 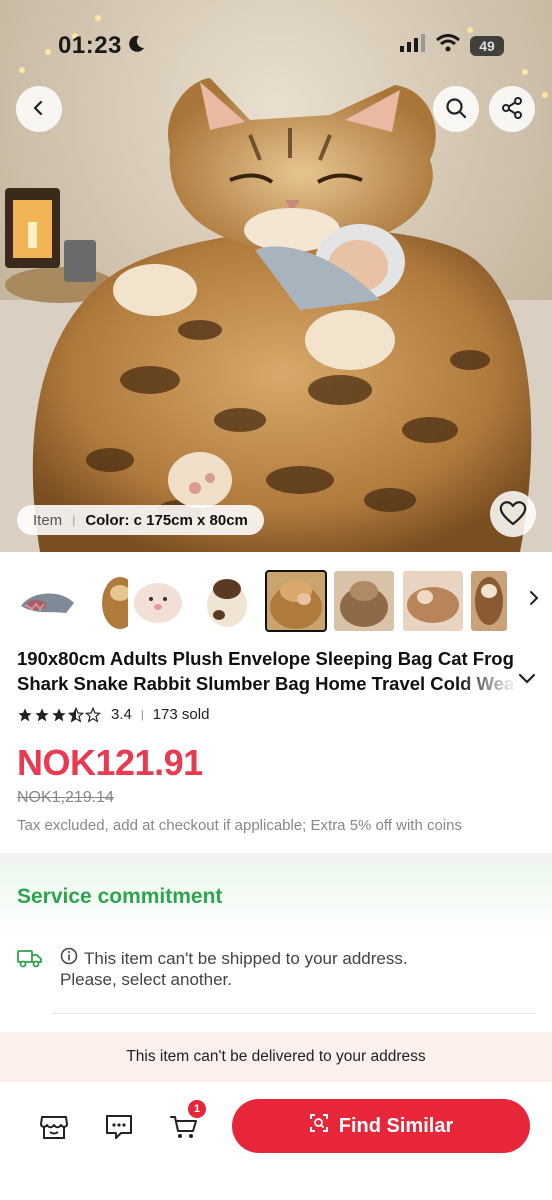 I want to click on store-button, so click(x=54, y=1128).